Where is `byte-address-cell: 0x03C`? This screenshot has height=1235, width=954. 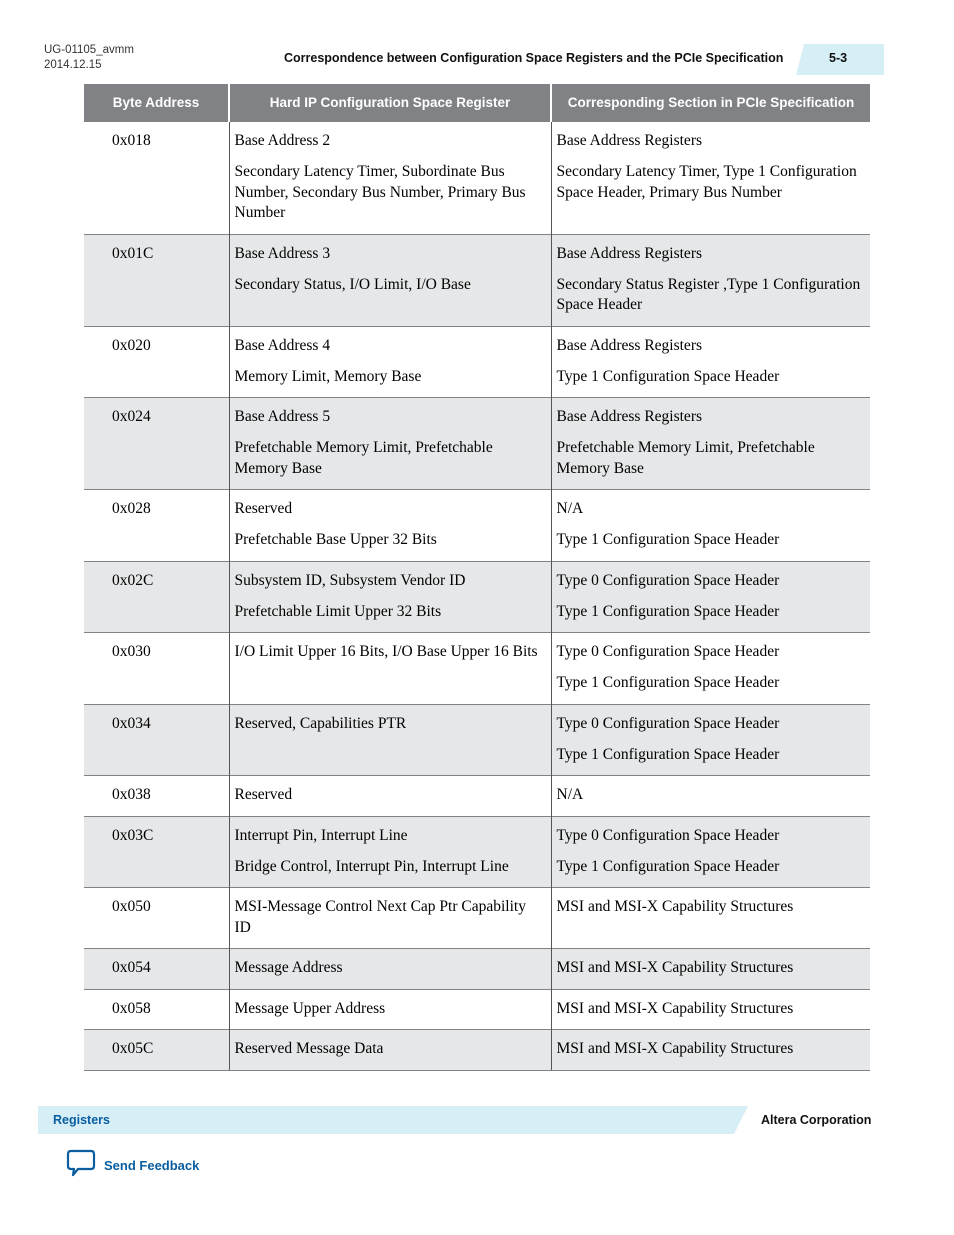
byte-address-cell: 0x03C is located at coordinates (156, 851).